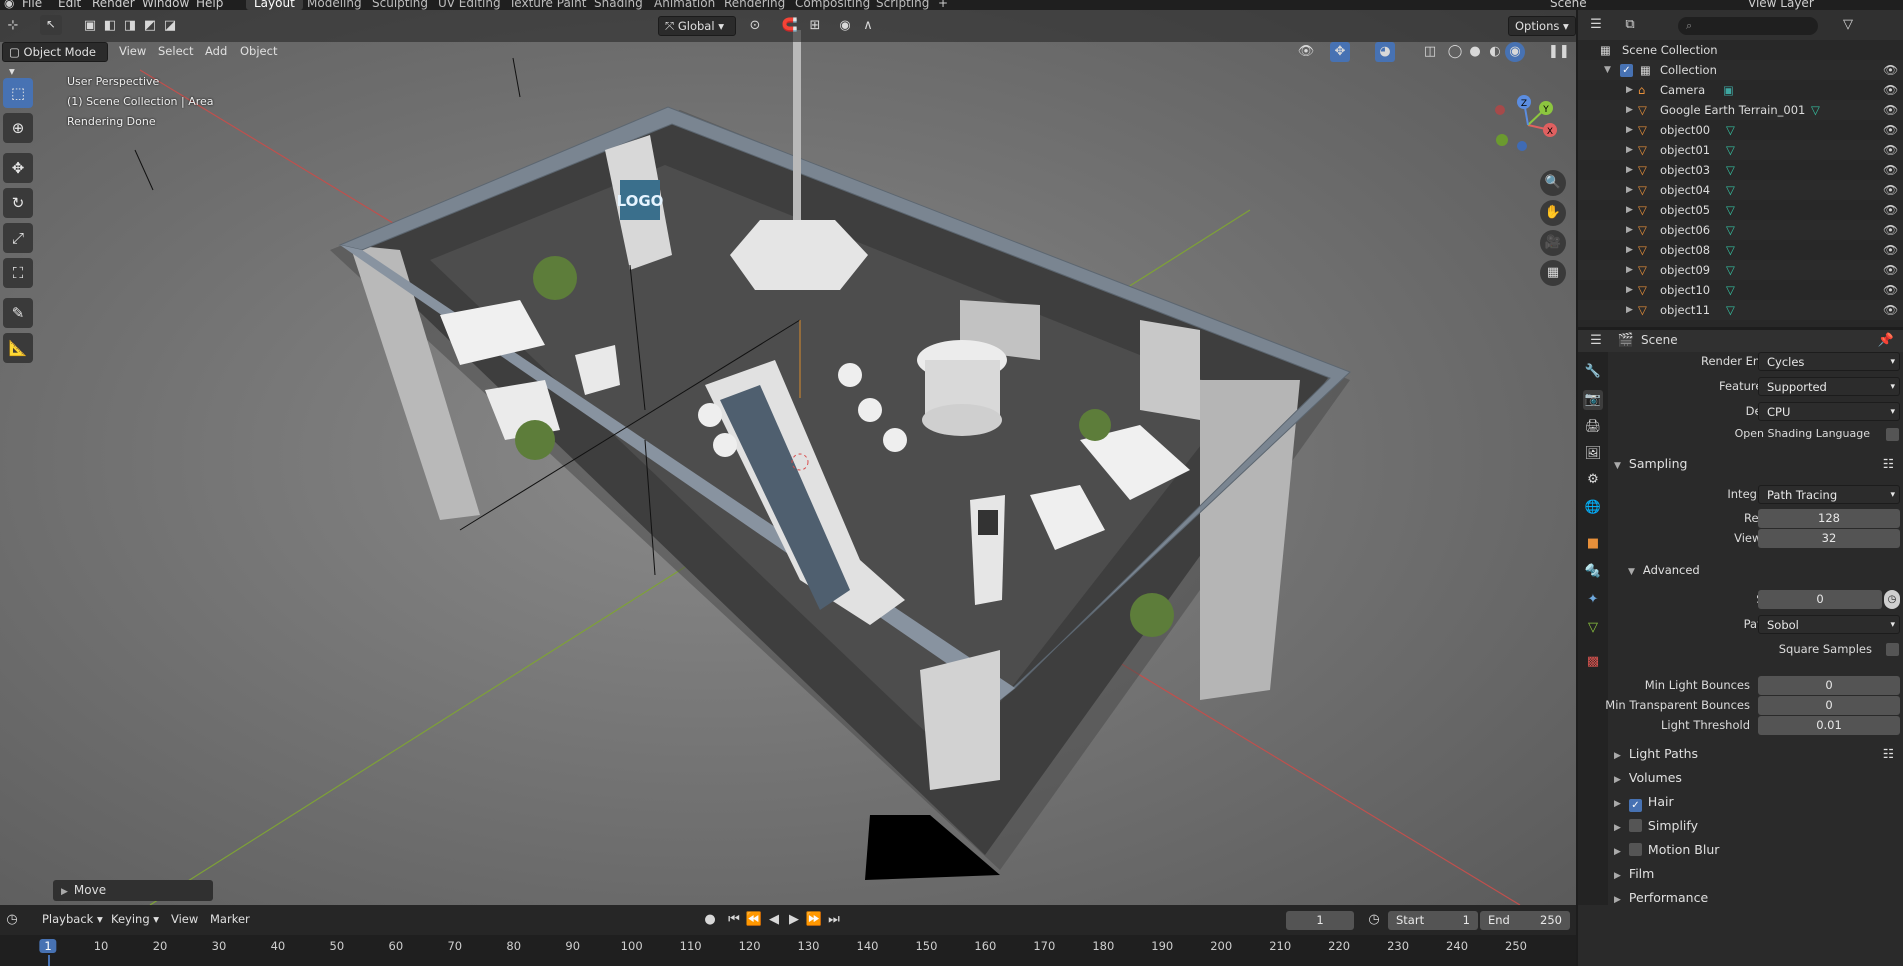 Image resolution: width=1903 pixels, height=966 pixels. Describe the element at coordinates (832, 5) in the screenshot. I see `tab-compositing: Compositing` at that location.